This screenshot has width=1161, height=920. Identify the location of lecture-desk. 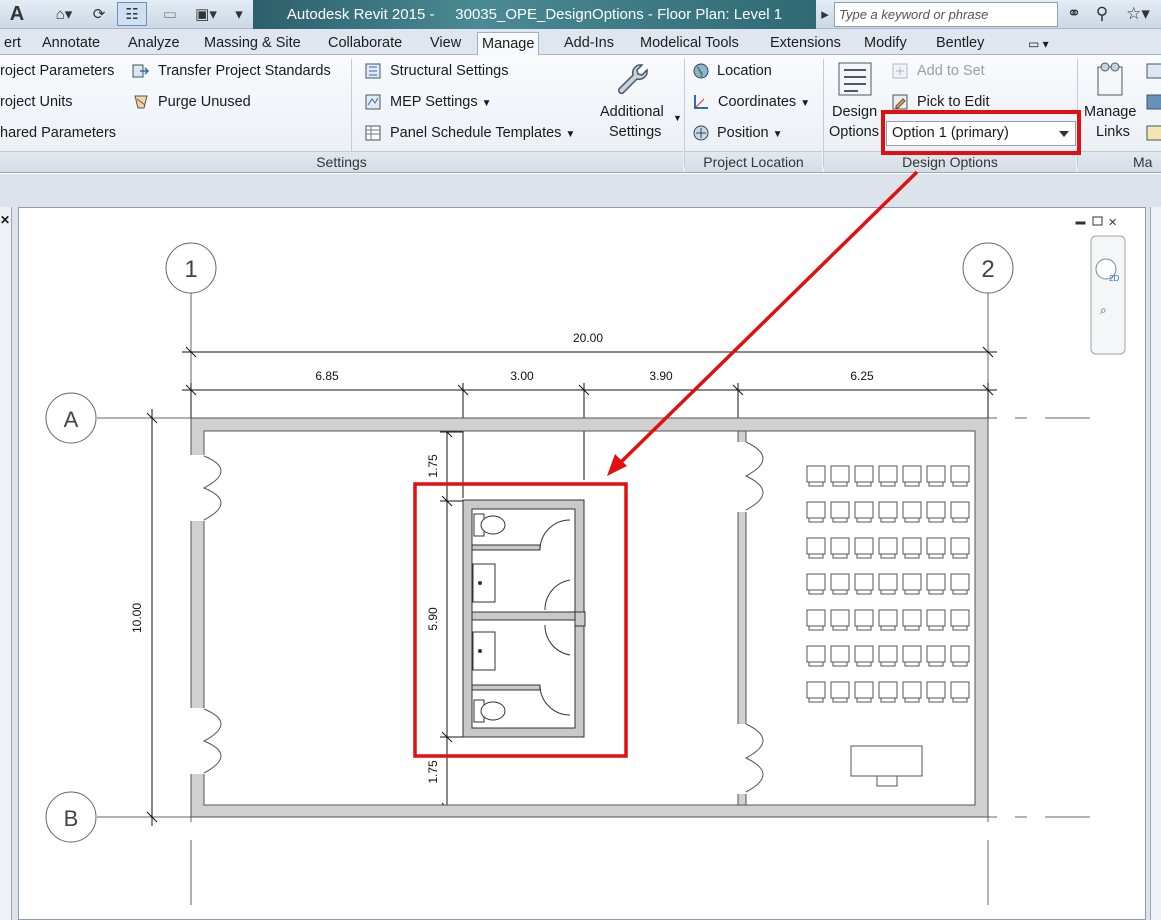
(886, 766).